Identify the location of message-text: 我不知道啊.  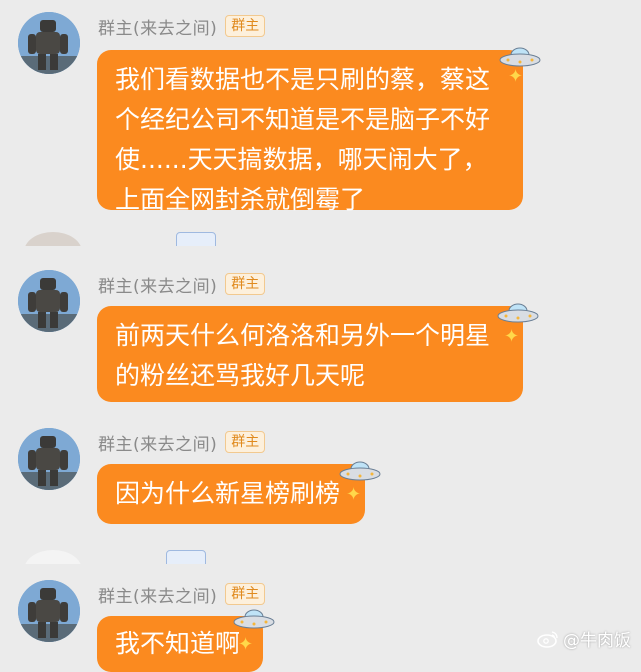
(178, 643).